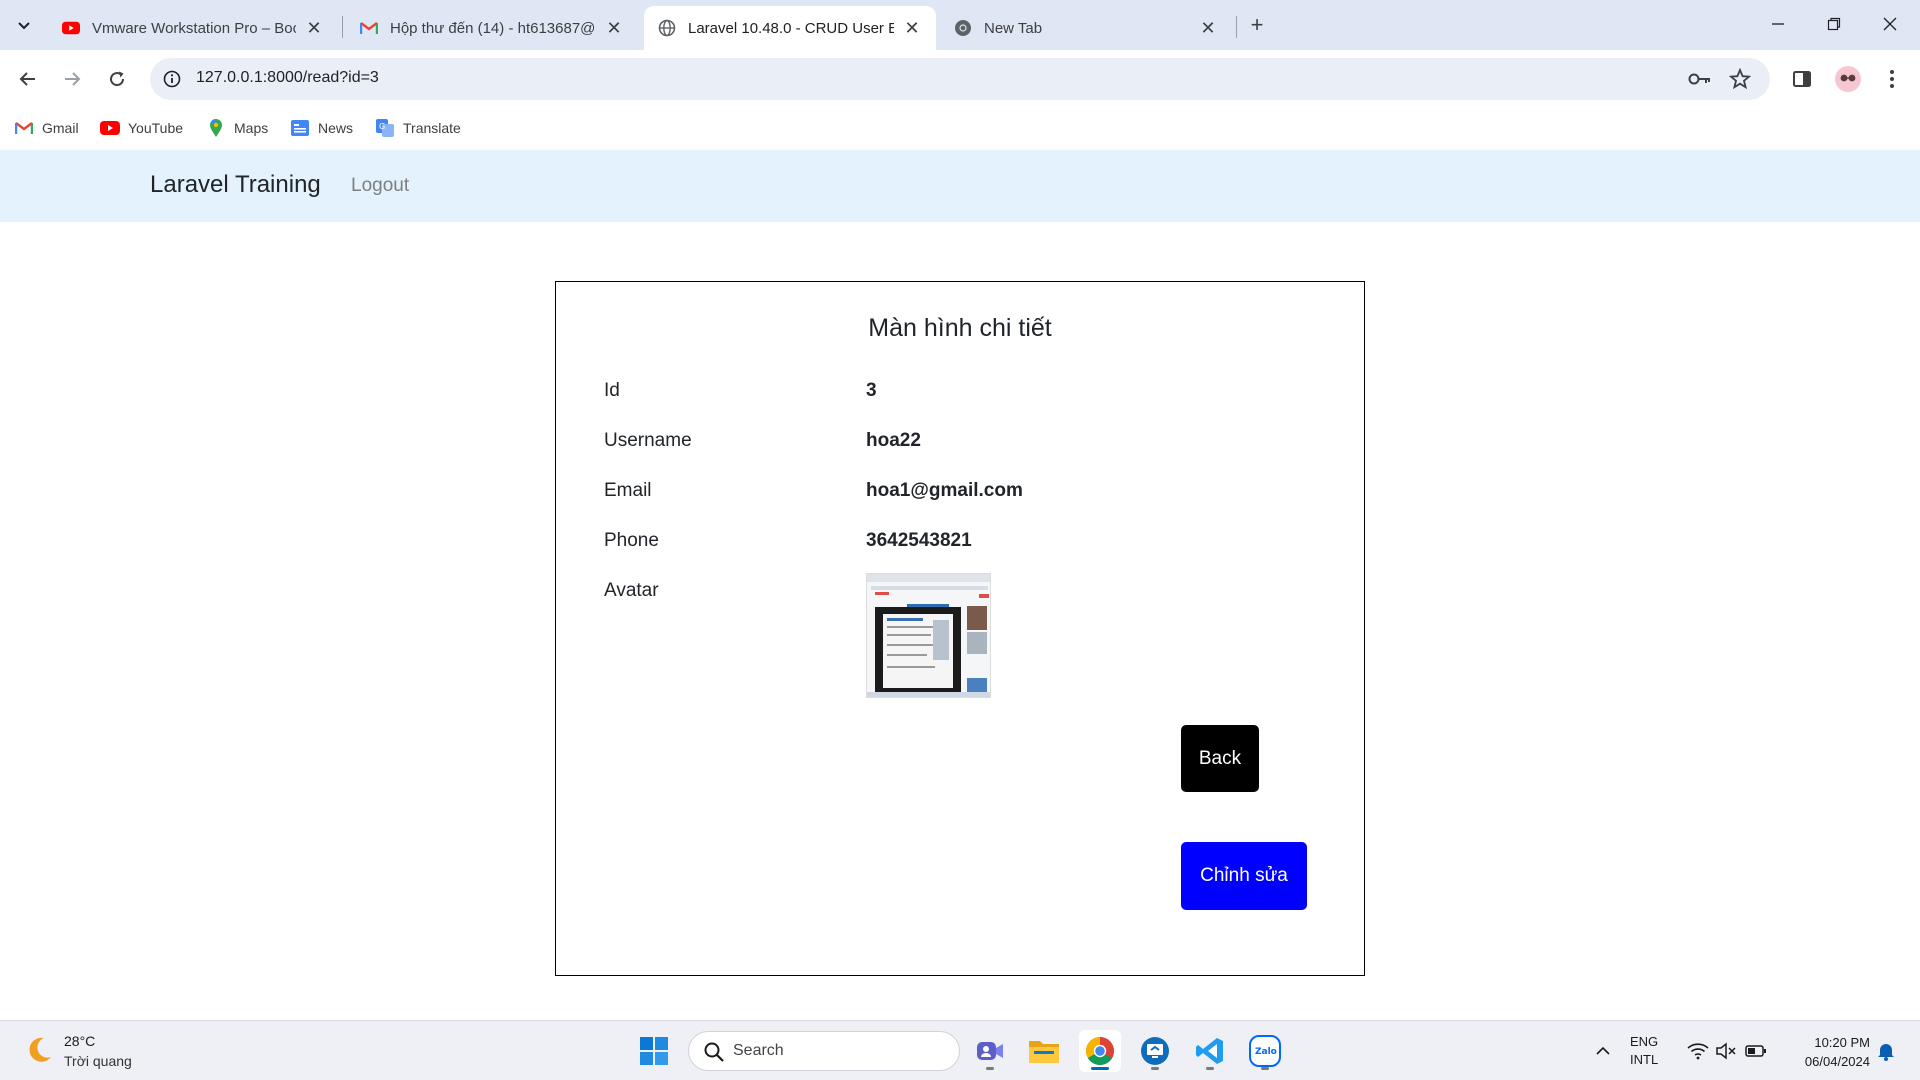 This screenshot has height=1080, width=1920. Describe the element at coordinates (98, 1061) in the screenshot. I see `weather-description: Trời quang` at that location.